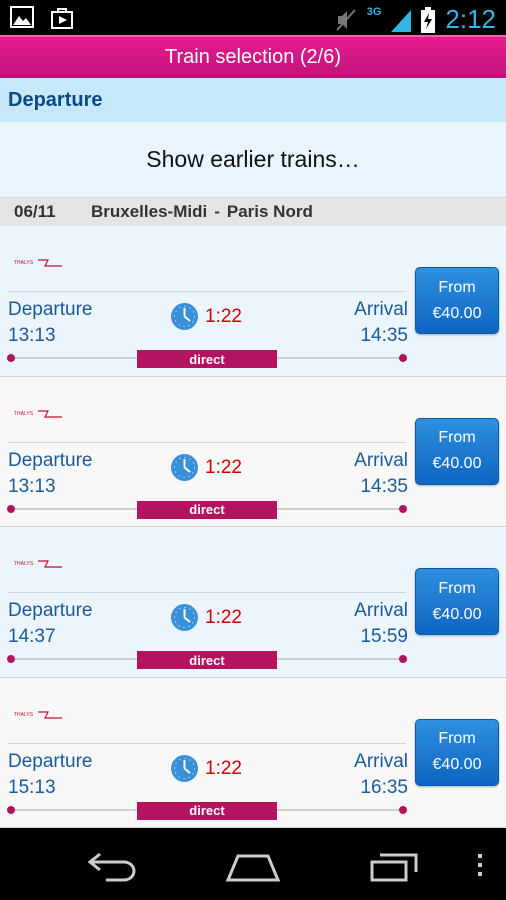 The image size is (506, 900). I want to click on recent-apps-icon, so click(395, 866).